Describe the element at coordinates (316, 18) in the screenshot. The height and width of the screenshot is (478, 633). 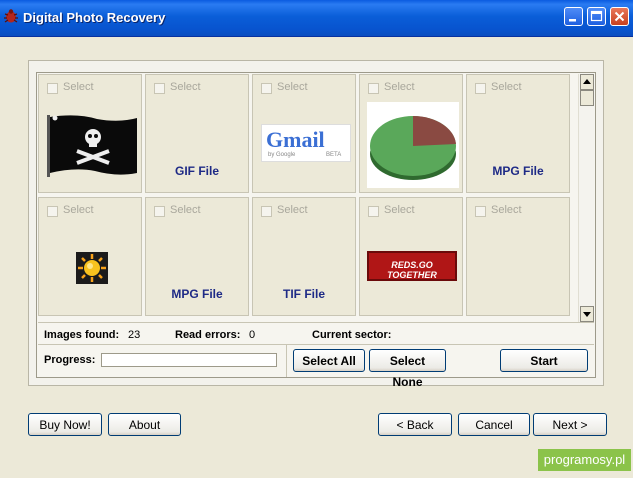
I see `title-bar: Digital Photo Recovery` at that location.